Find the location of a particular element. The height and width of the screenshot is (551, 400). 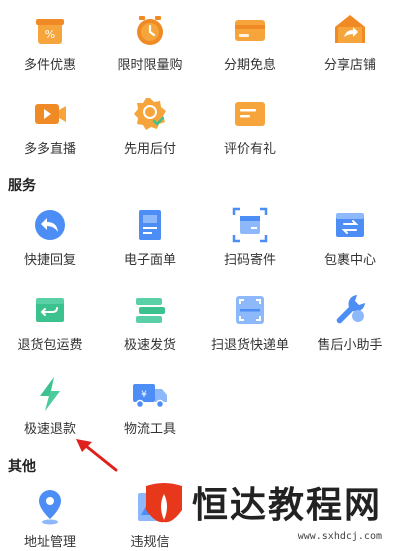

tool-share-store: 分享店铺 is located at coordinates (350, 42).